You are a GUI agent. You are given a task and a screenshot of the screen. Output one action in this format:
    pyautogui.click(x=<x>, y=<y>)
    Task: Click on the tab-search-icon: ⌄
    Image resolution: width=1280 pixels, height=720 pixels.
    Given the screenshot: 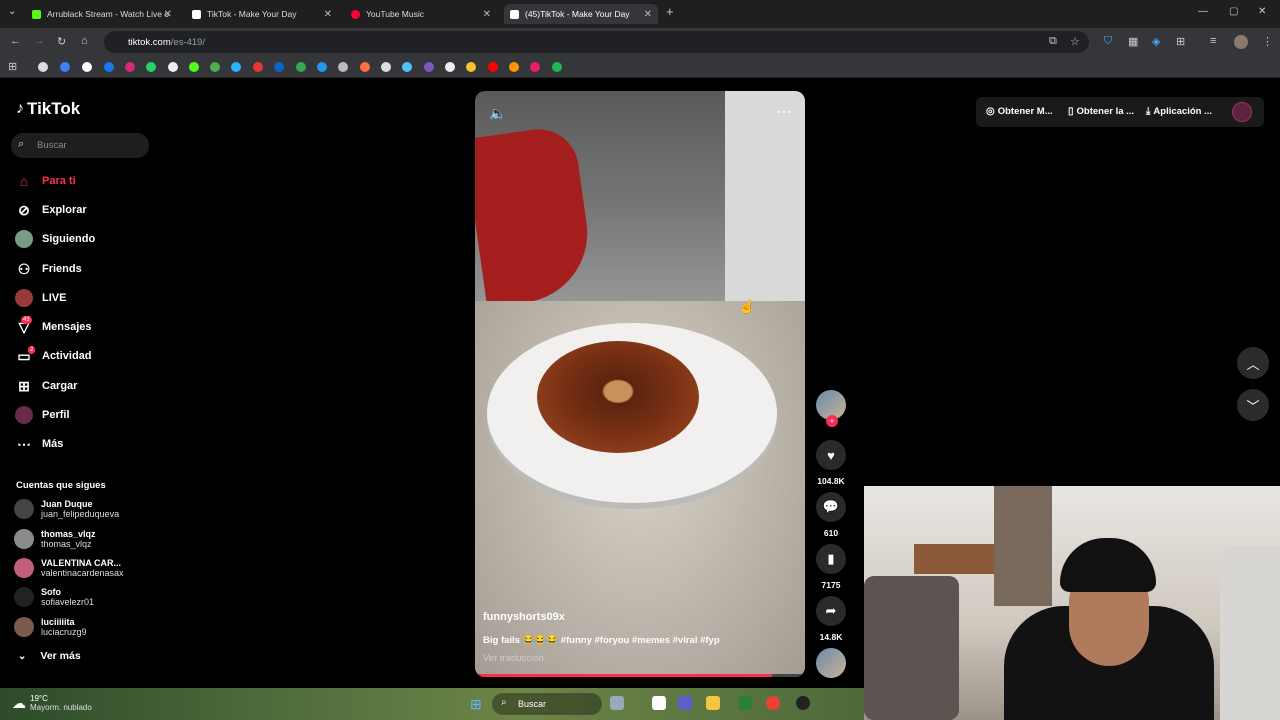 What is the action you would take?
    pyautogui.click(x=12, y=11)
    